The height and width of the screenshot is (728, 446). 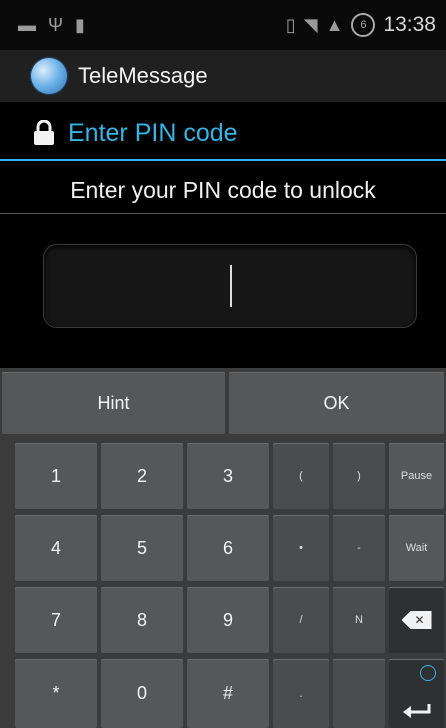 What do you see at coordinates (143, 75) in the screenshot?
I see `app-title: TeleMessage` at bounding box center [143, 75].